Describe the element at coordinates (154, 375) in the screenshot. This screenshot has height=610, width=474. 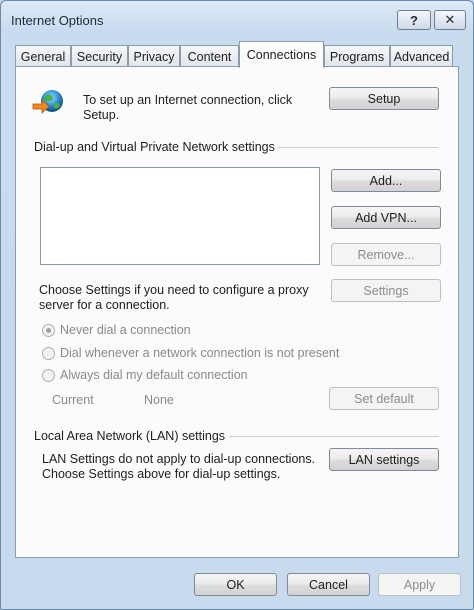
I see `radio-label: Always dial my default connection` at that location.